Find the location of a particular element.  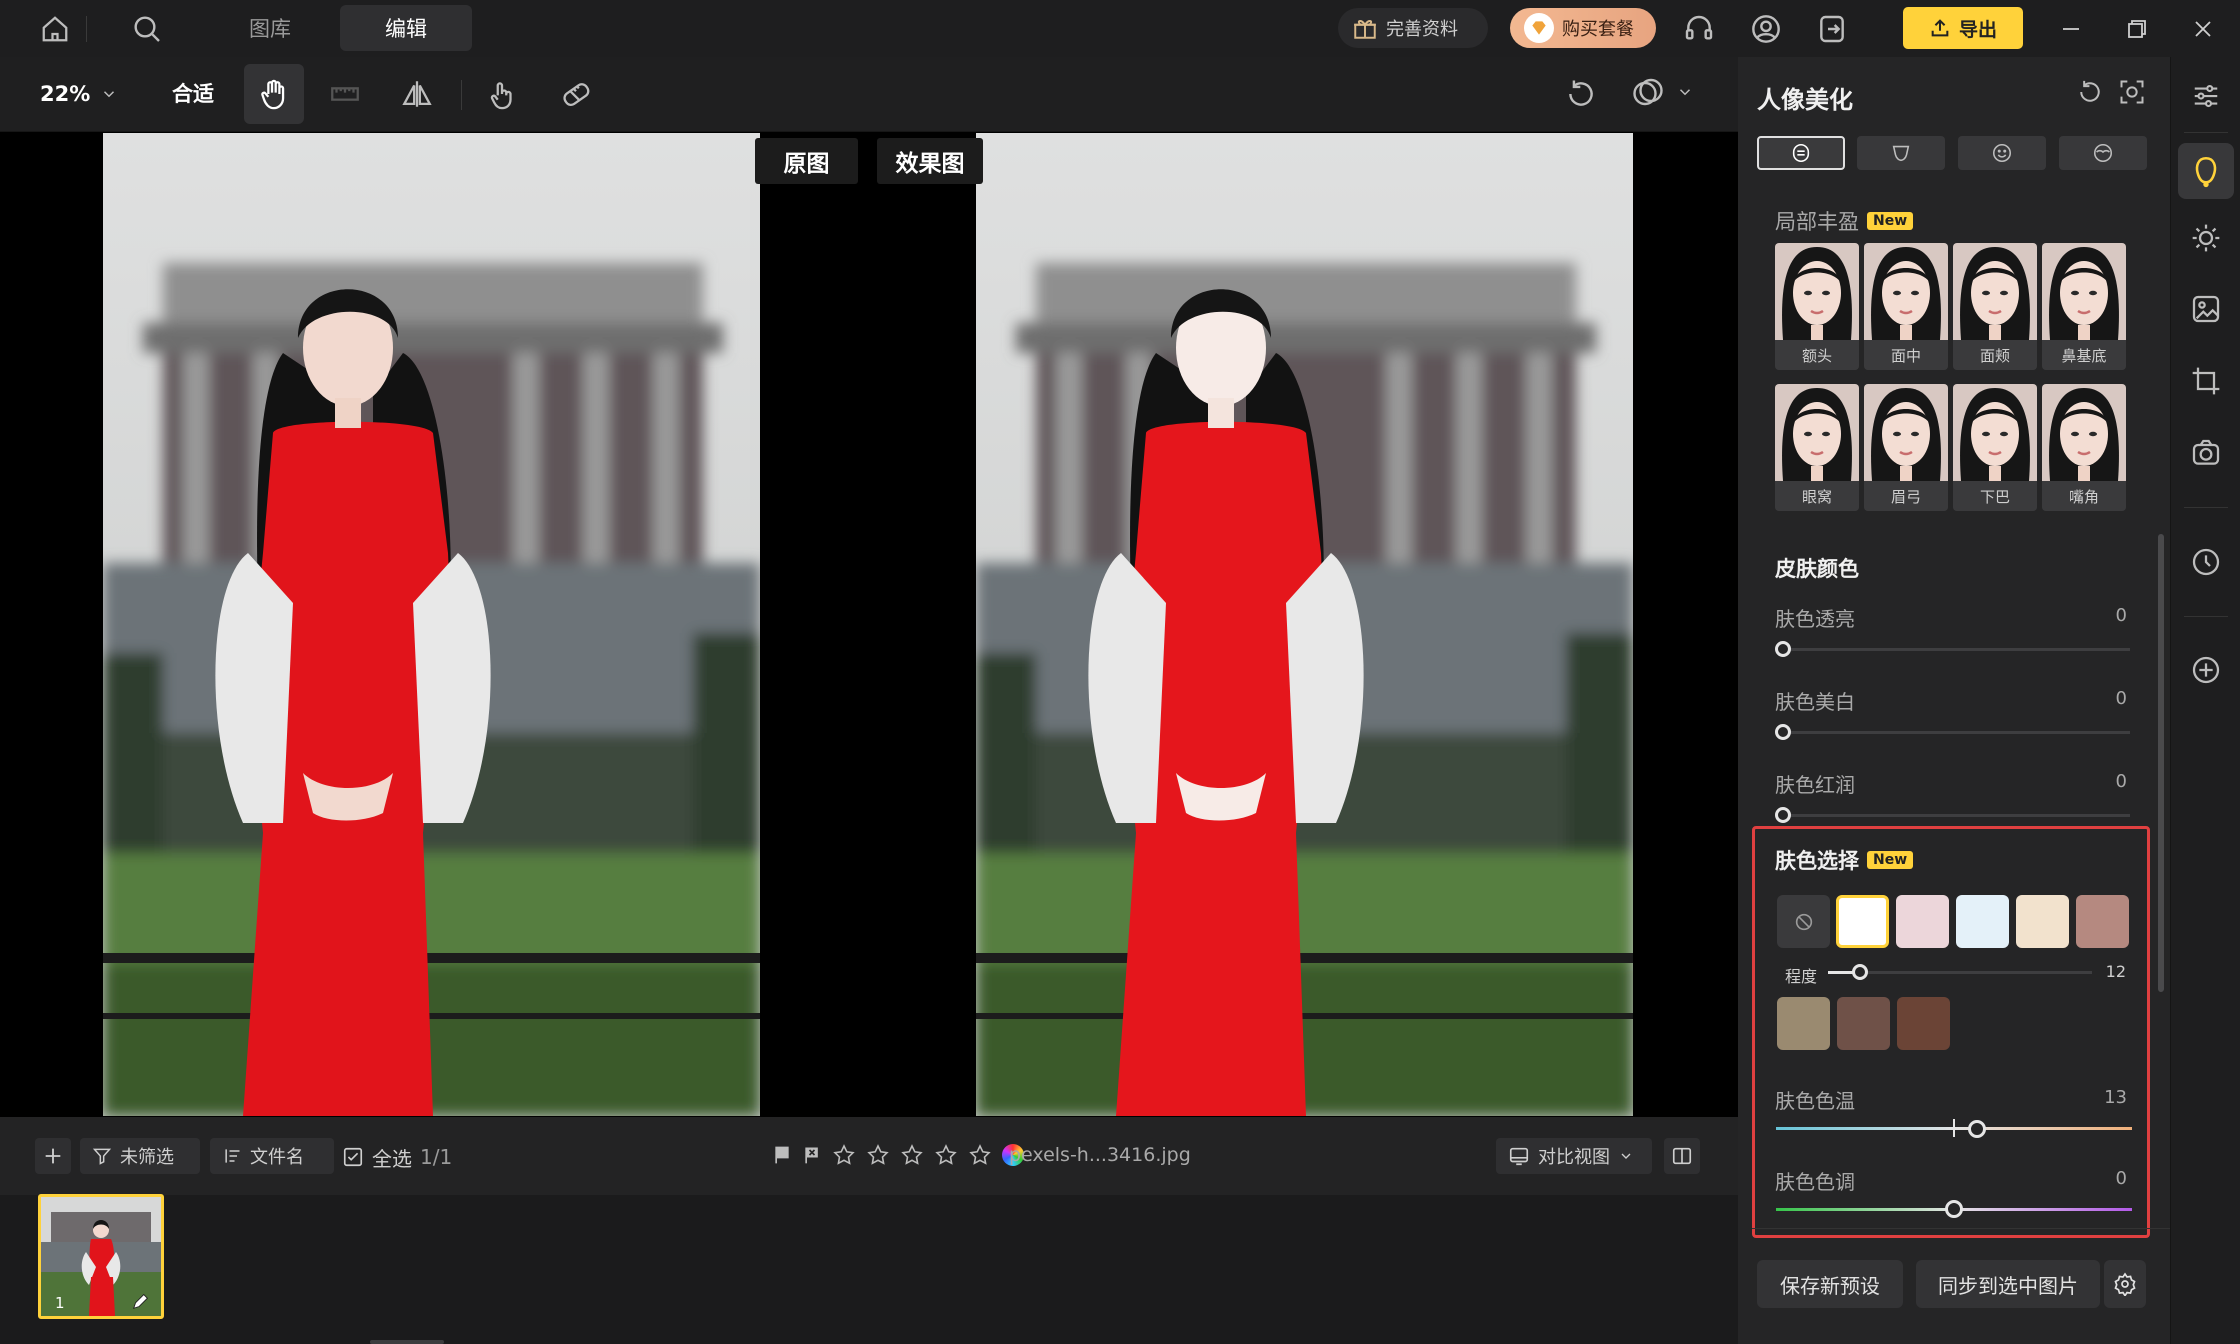

panel-reset-icon is located at coordinates (2090, 92).